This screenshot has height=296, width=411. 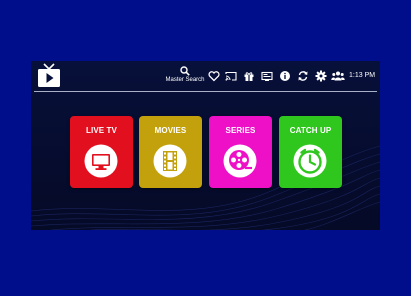 I want to click on tile-label: LIVE TV, so click(x=101, y=130).